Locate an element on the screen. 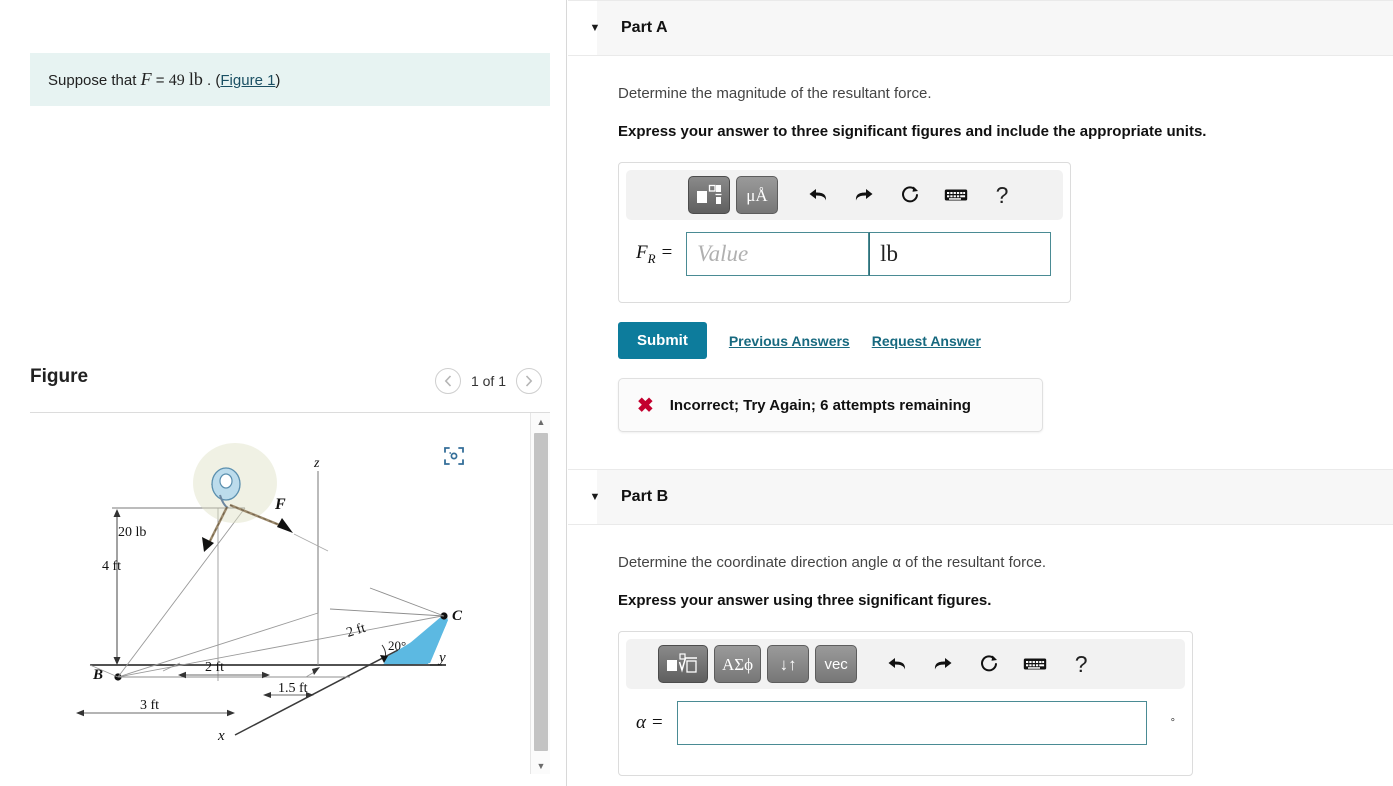 Image resolution: width=1393 pixels, height=786 pixels. part-a-field-subscript: R is located at coordinates (651, 258).